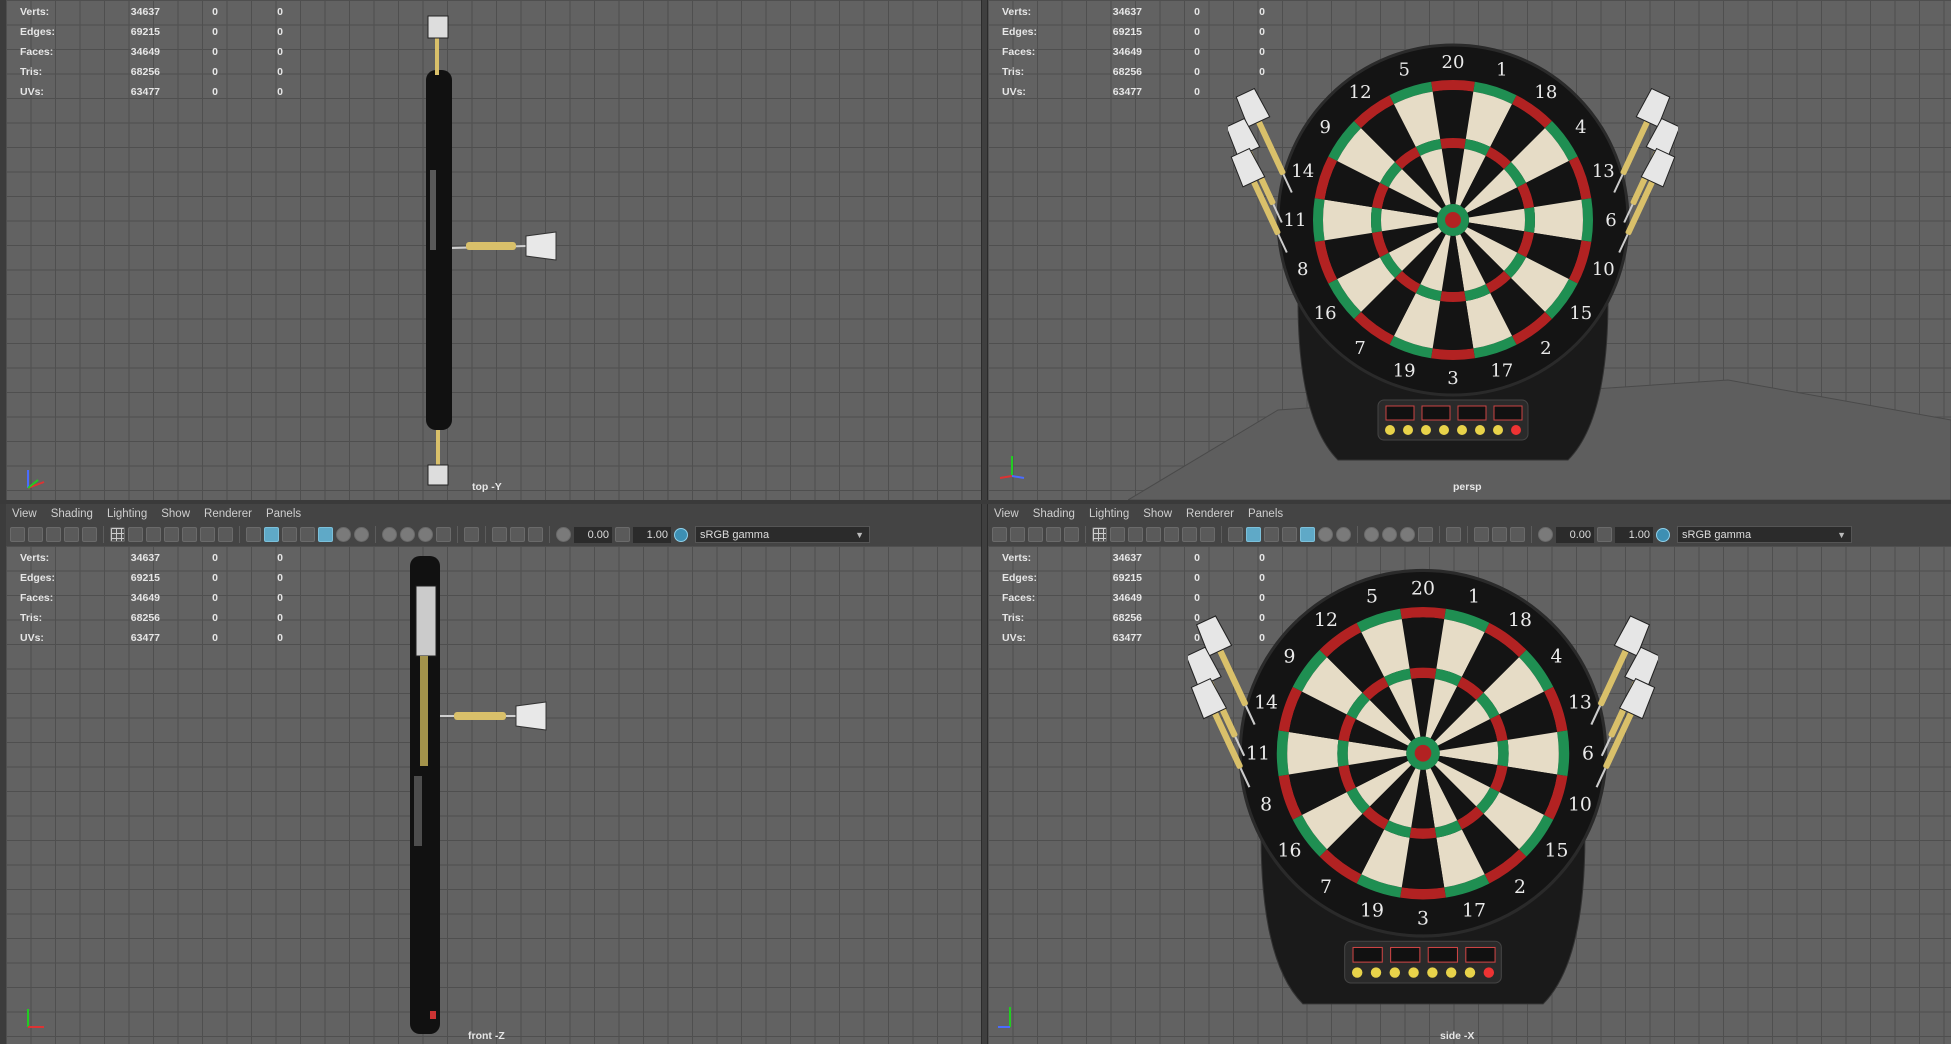 This screenshot has width=1951, height=1044. I want to click on dartboard-front-view, so click(496, 796).